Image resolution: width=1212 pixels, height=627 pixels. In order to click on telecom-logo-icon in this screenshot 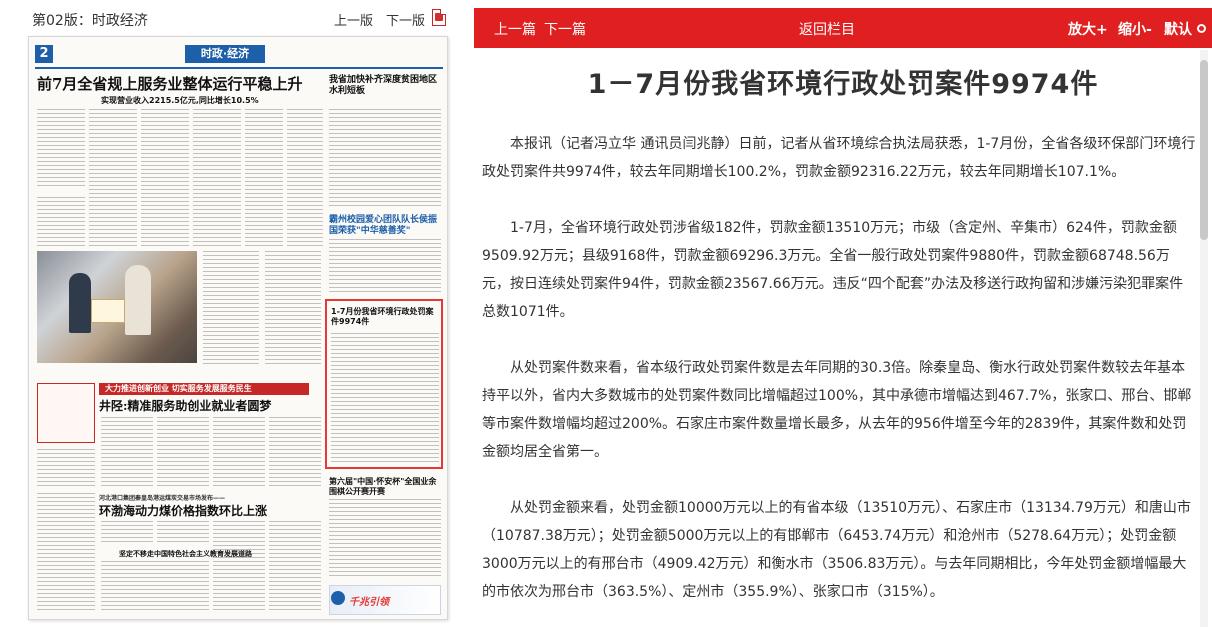, I will do `click(338, 598)`.